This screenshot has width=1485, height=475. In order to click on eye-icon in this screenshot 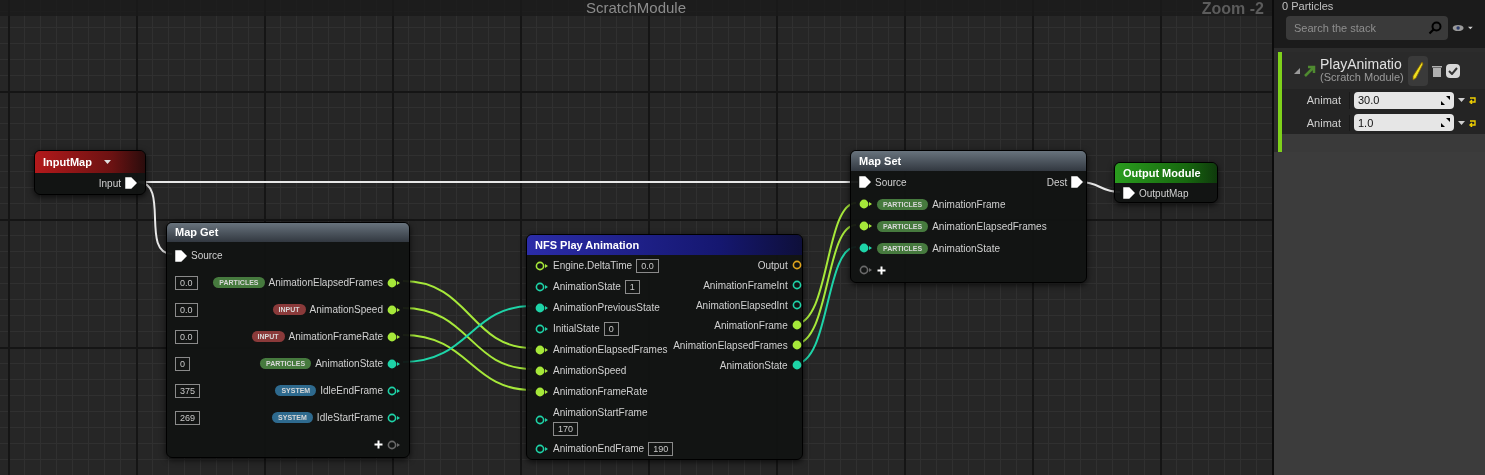, I will do `click(1458, 28)`.